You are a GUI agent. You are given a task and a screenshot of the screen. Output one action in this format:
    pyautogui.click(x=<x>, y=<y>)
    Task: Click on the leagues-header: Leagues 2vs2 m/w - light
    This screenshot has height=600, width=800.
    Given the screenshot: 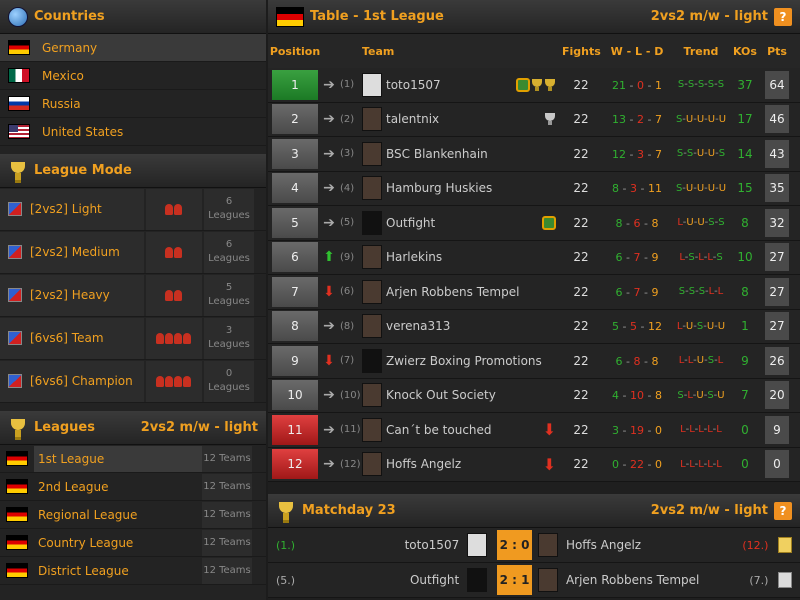 What is the action you would take?
    pyautogui.click(x=133, y=428)
    